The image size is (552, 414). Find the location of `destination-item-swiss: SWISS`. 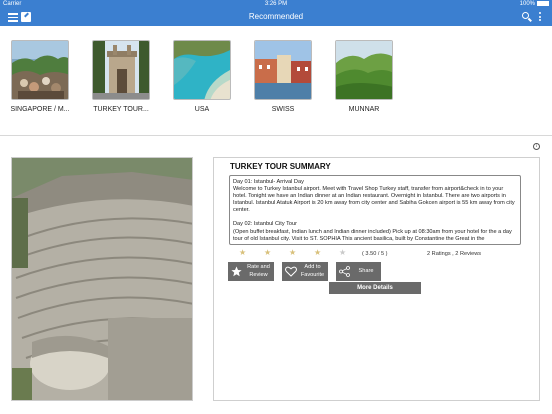

destination-item-swiss: SWISS is located at coordinates (283, 76).